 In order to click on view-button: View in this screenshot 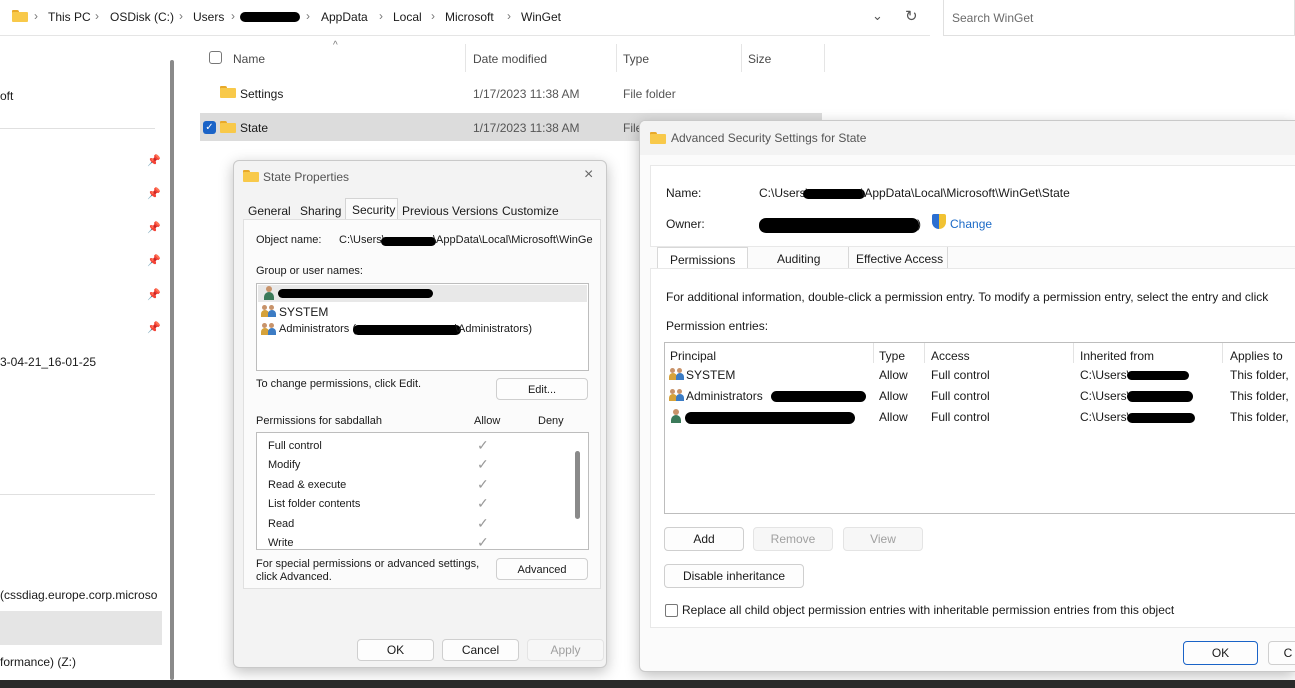, I will do `click(883, 539)`.